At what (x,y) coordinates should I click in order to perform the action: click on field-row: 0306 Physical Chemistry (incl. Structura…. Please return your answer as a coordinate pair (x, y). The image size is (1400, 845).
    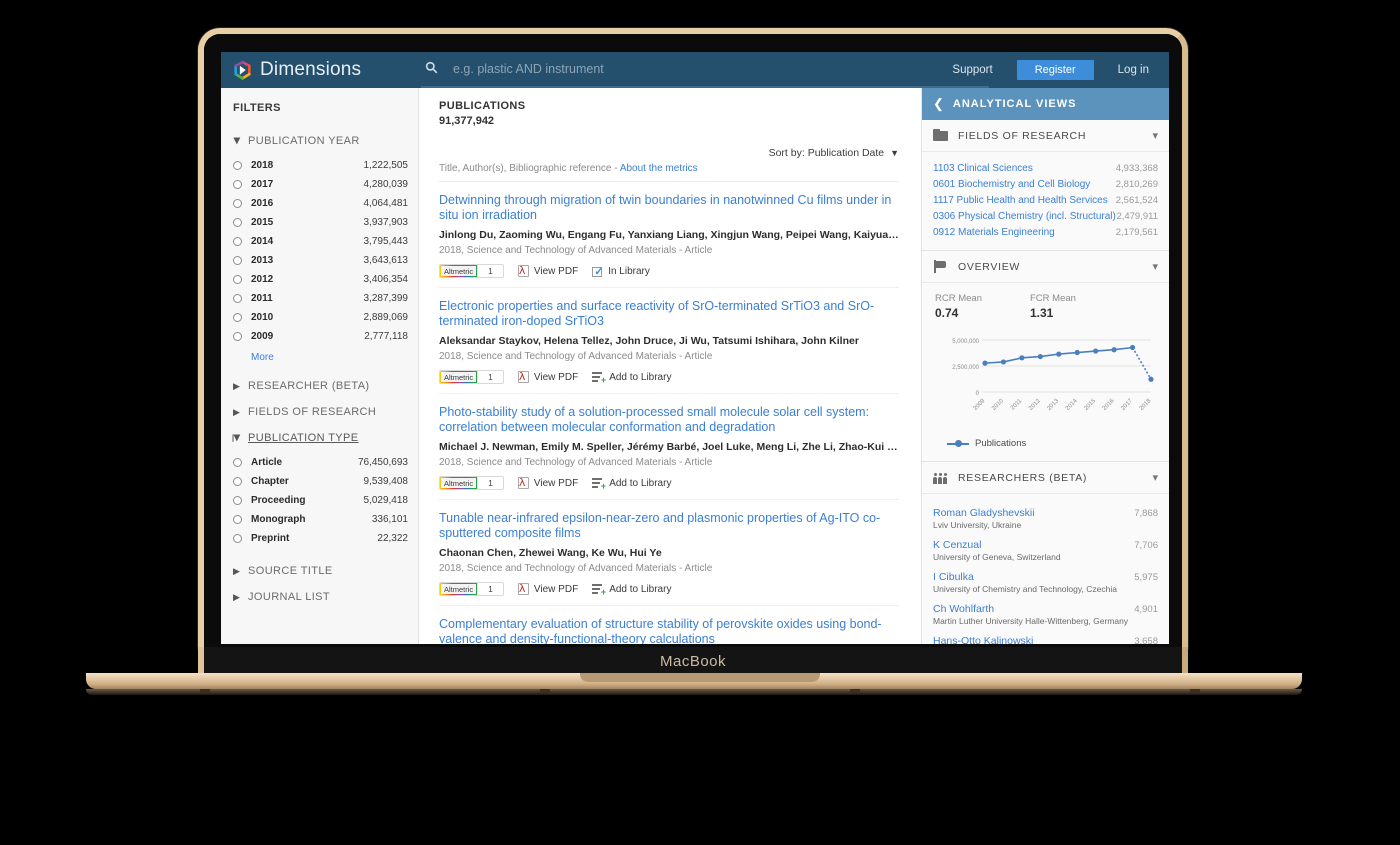
    Looking at the image, I should click on (1045, 216).